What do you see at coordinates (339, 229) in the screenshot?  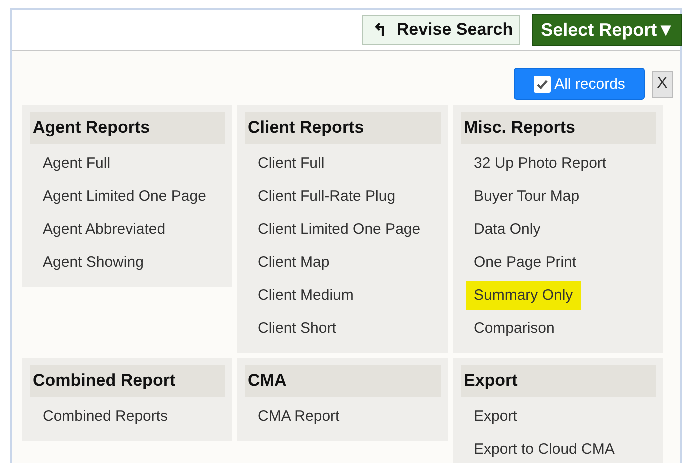 I see `report-link: Client Limited One Page` at bounding box center [339, 229].